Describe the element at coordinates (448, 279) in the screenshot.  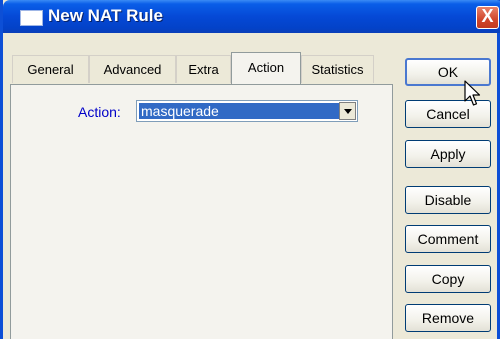
I see `copy-button: Copy` at that location.